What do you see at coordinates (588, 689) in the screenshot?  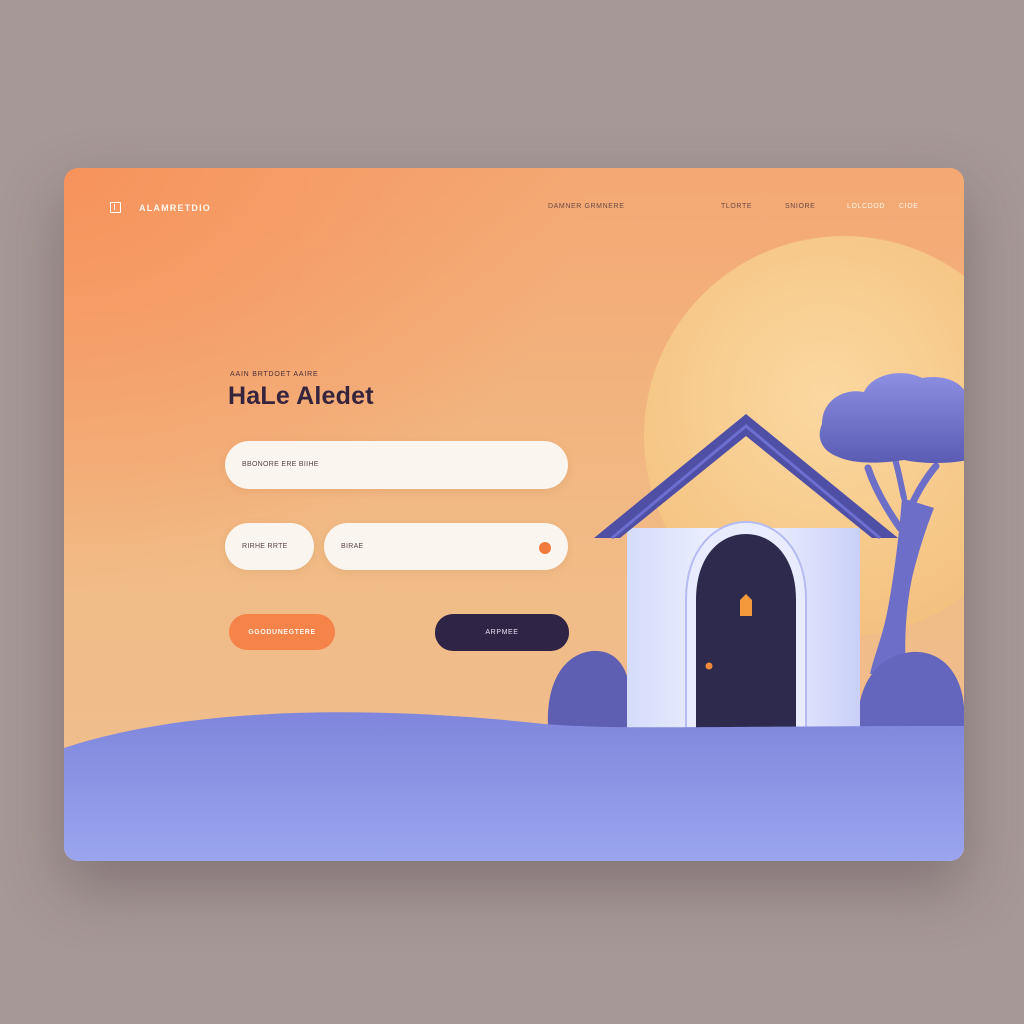 I see `bush-left` at bounding box center [588, 689].